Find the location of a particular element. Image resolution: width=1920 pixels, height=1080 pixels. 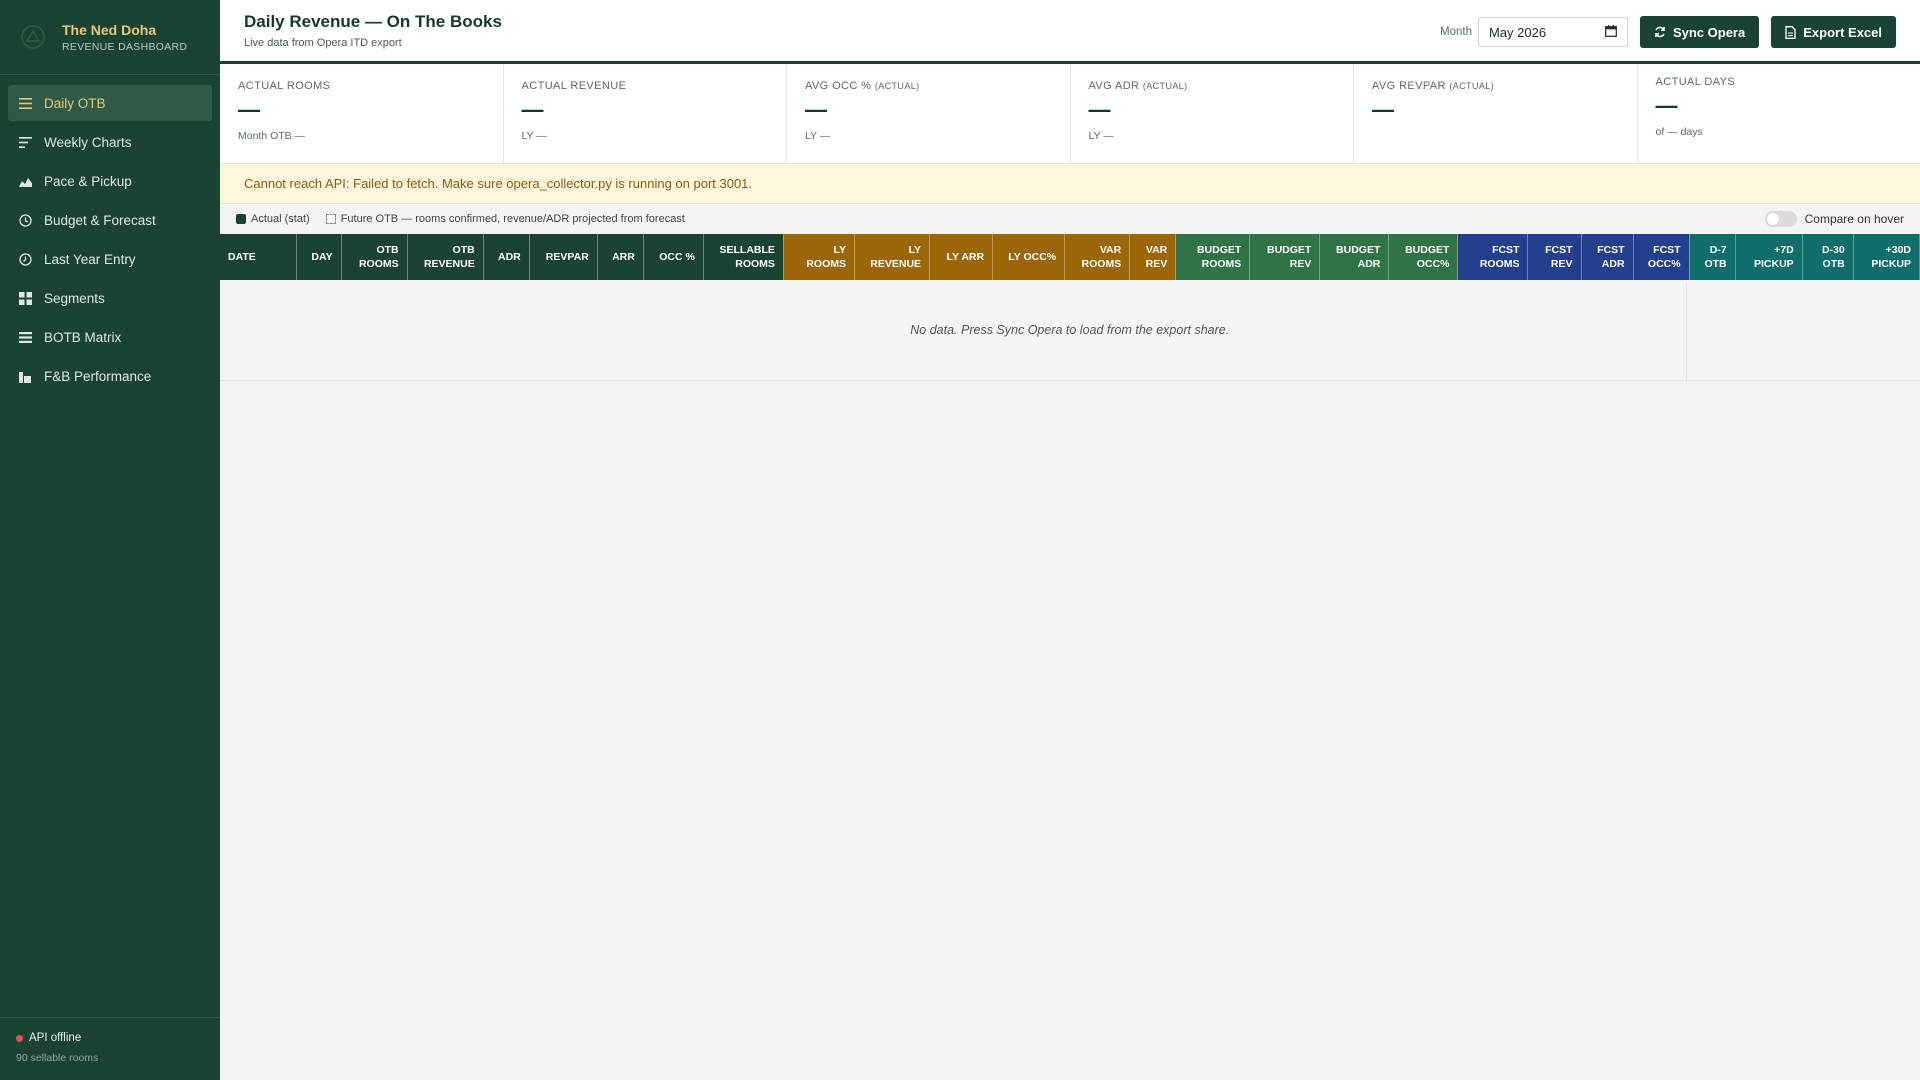

column-header: OCC % is located at coordinates (673, 257).